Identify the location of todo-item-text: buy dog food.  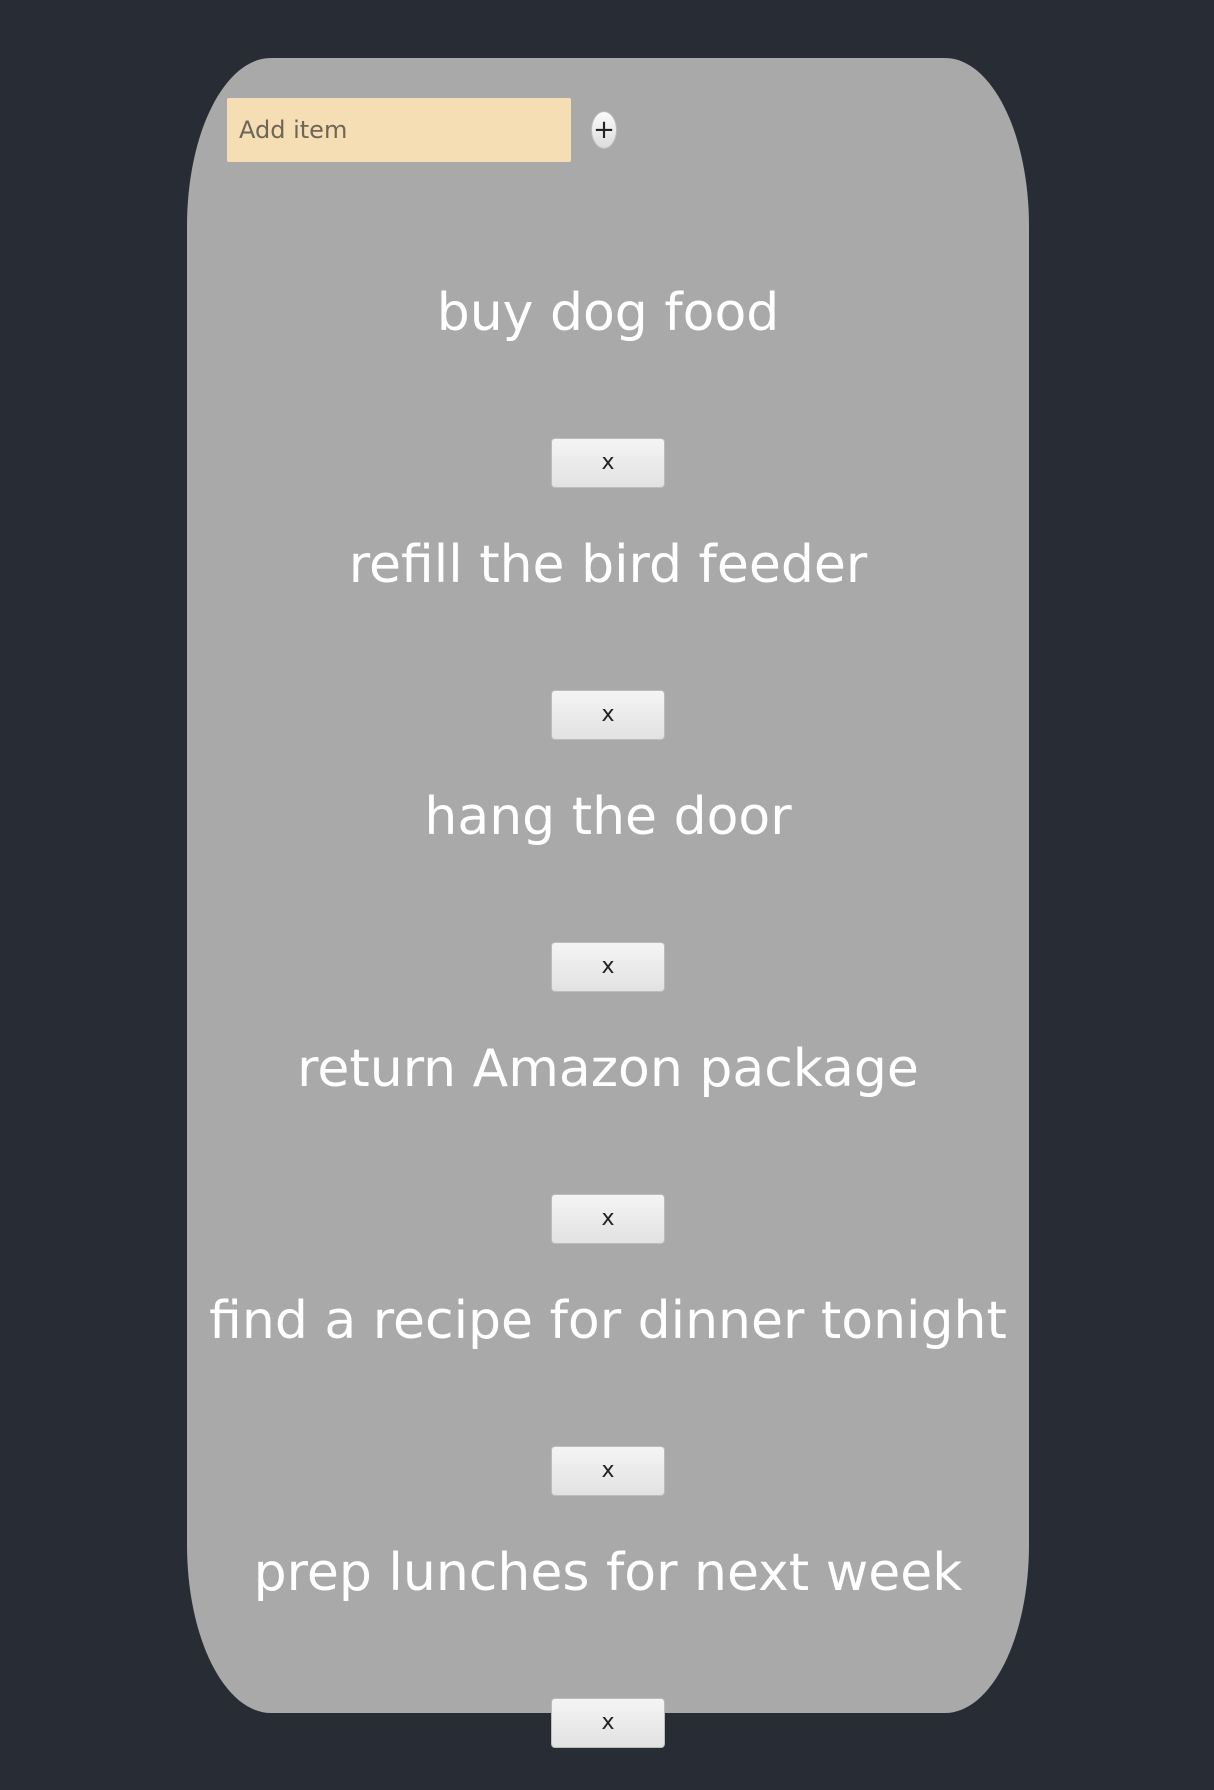
(608, 313).